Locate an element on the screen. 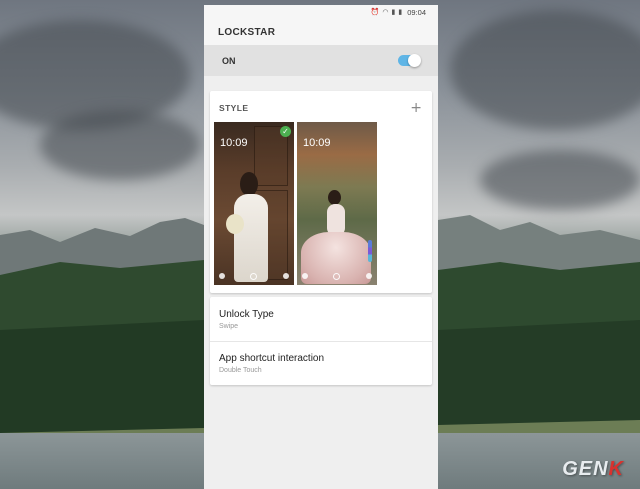  style-title: STYLE is located at coordinates (234, 108).